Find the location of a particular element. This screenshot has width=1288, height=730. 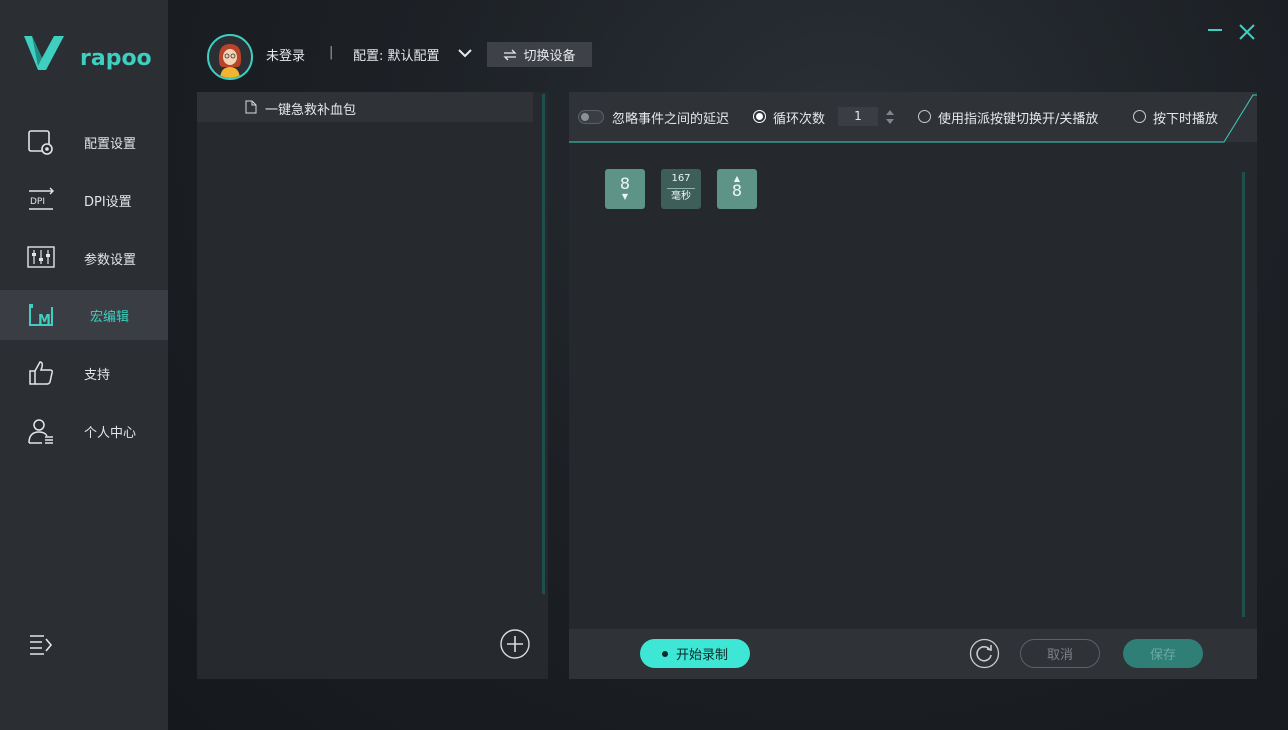

start-record-button: 开始录制 is located at coordinates (695, 653).